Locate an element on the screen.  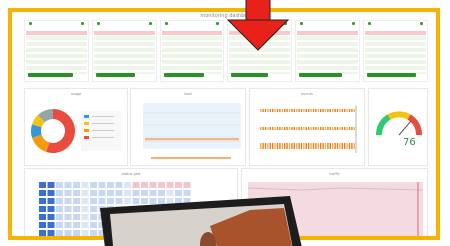
events-card: events is located at coordinates (307, 127).